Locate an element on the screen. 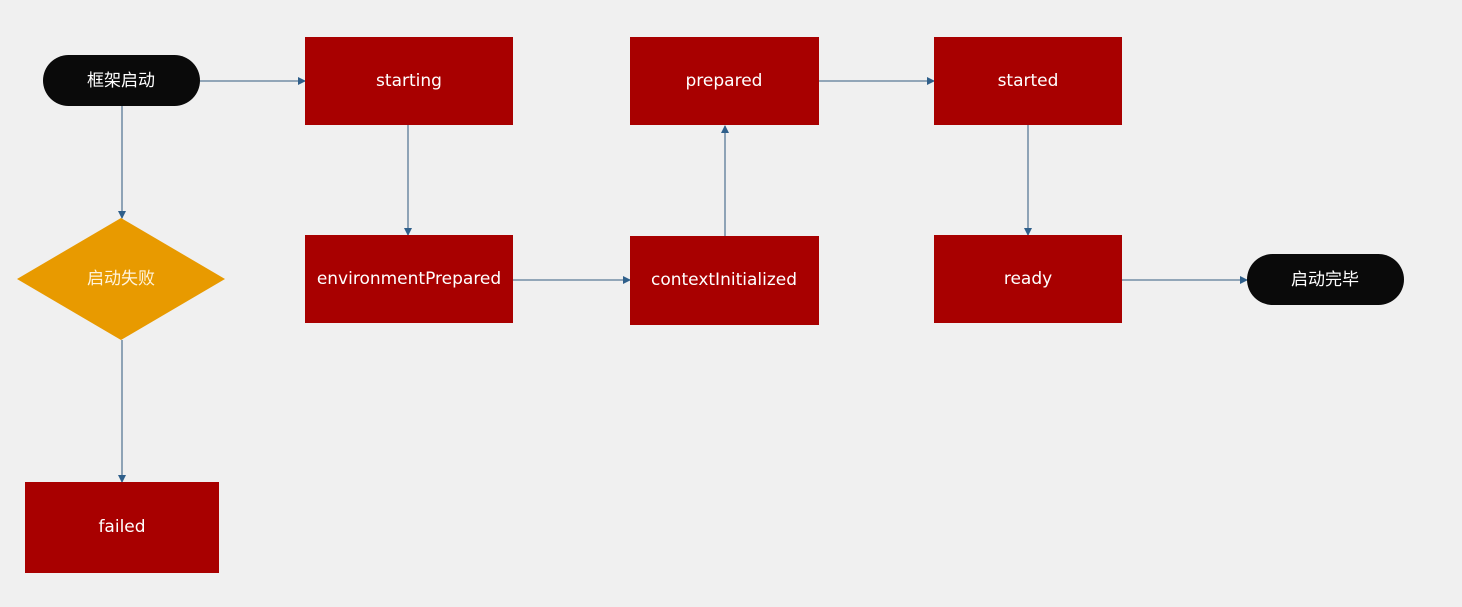  node-context-initialized: contextInitialized is located at coordinates (724, 280).